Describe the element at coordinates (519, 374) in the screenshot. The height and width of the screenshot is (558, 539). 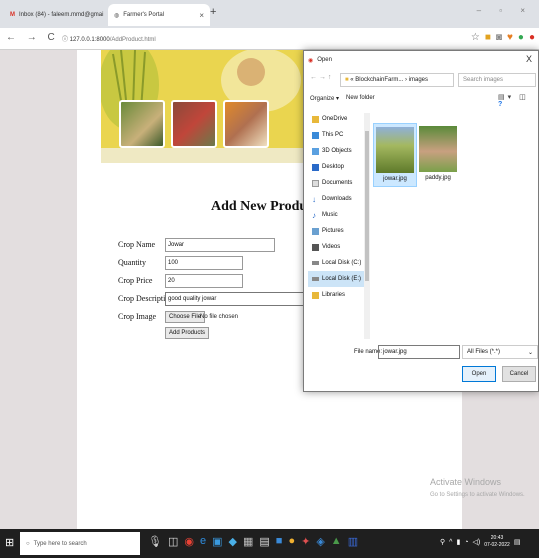
I see `cancel-button: Cancel` at that location.